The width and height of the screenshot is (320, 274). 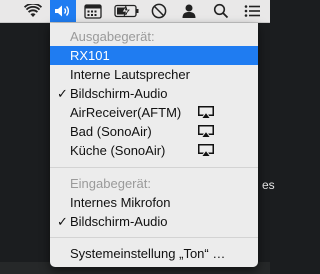 I want to click on input-device-screen-audio: ✓ Bildschirm-Audio, so click(x=154, y=221).